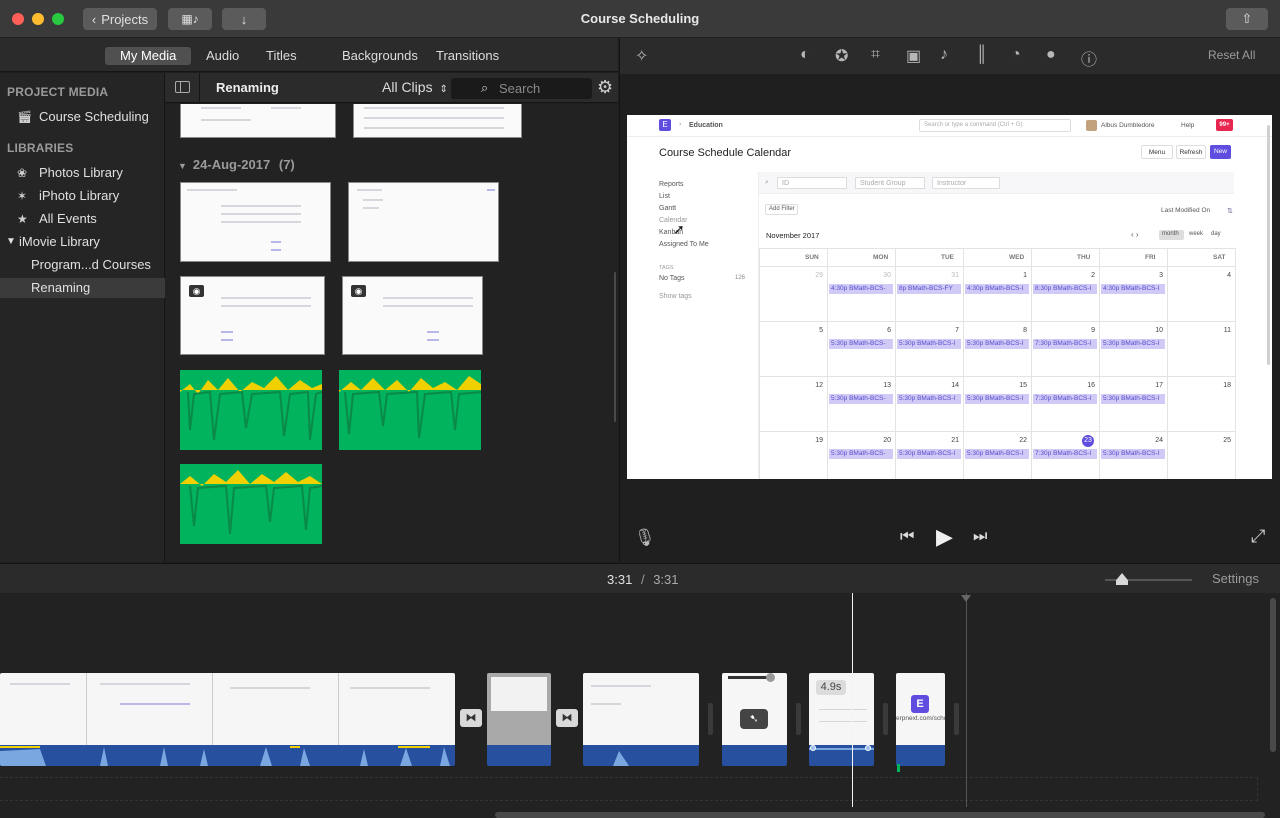  I want to click on search-input: ⌕ Search, so click(521, 88).